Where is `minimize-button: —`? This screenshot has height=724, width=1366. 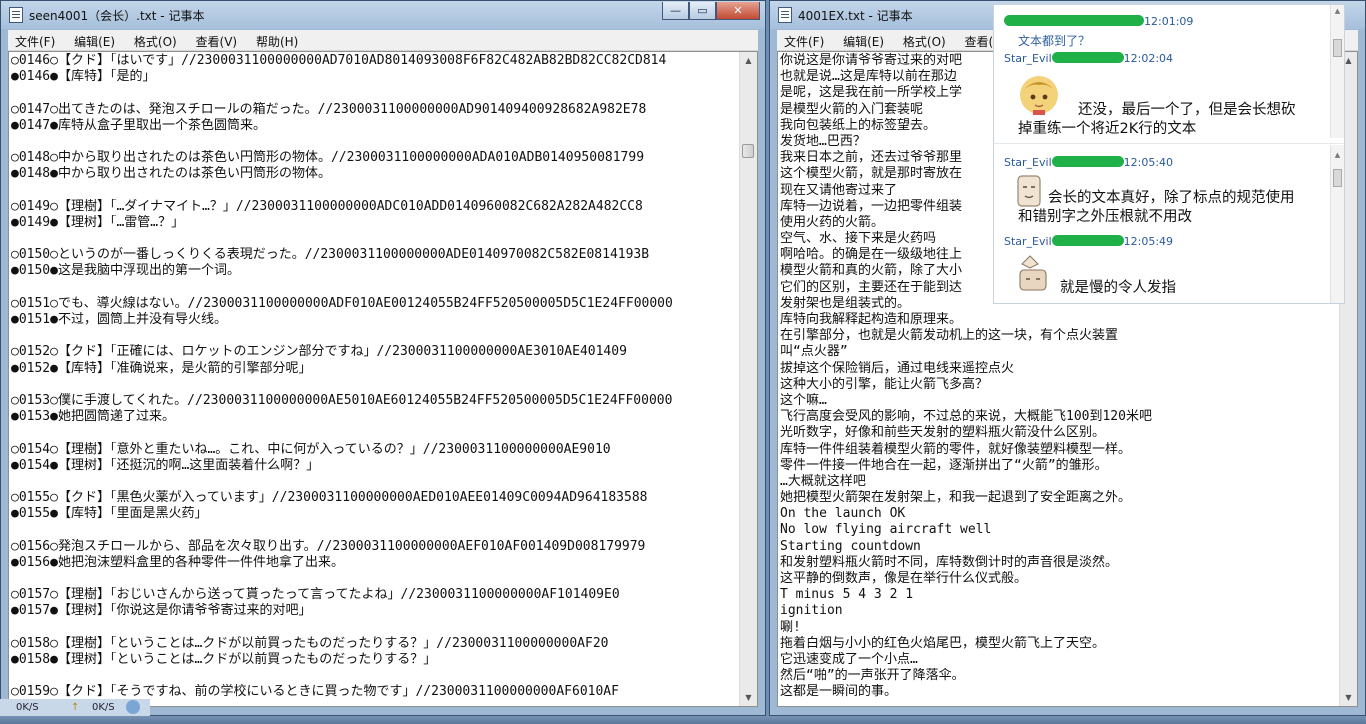
minimize-button: — is located at coordinates (675, 11).